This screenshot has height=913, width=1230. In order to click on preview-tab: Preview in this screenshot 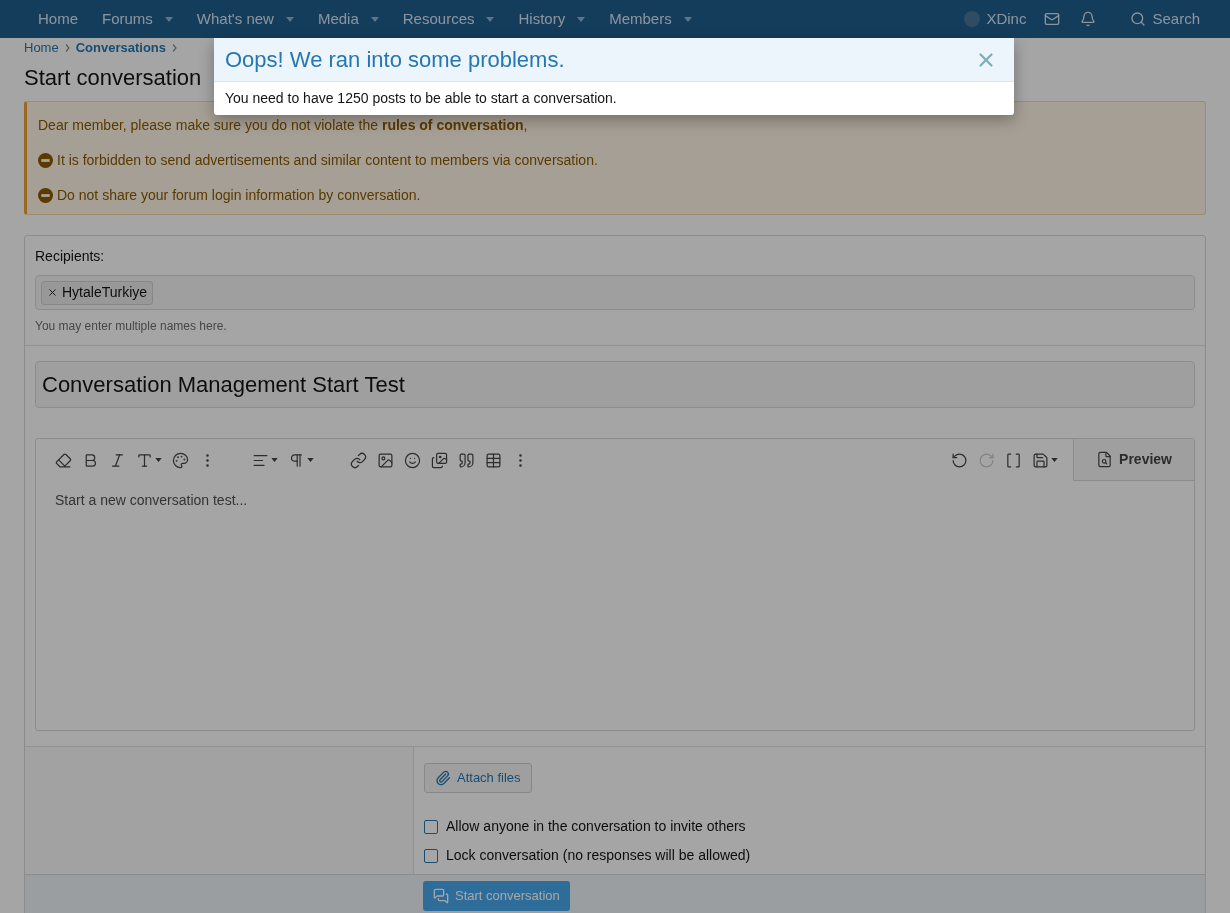, I will do `click(1133, 460)`.